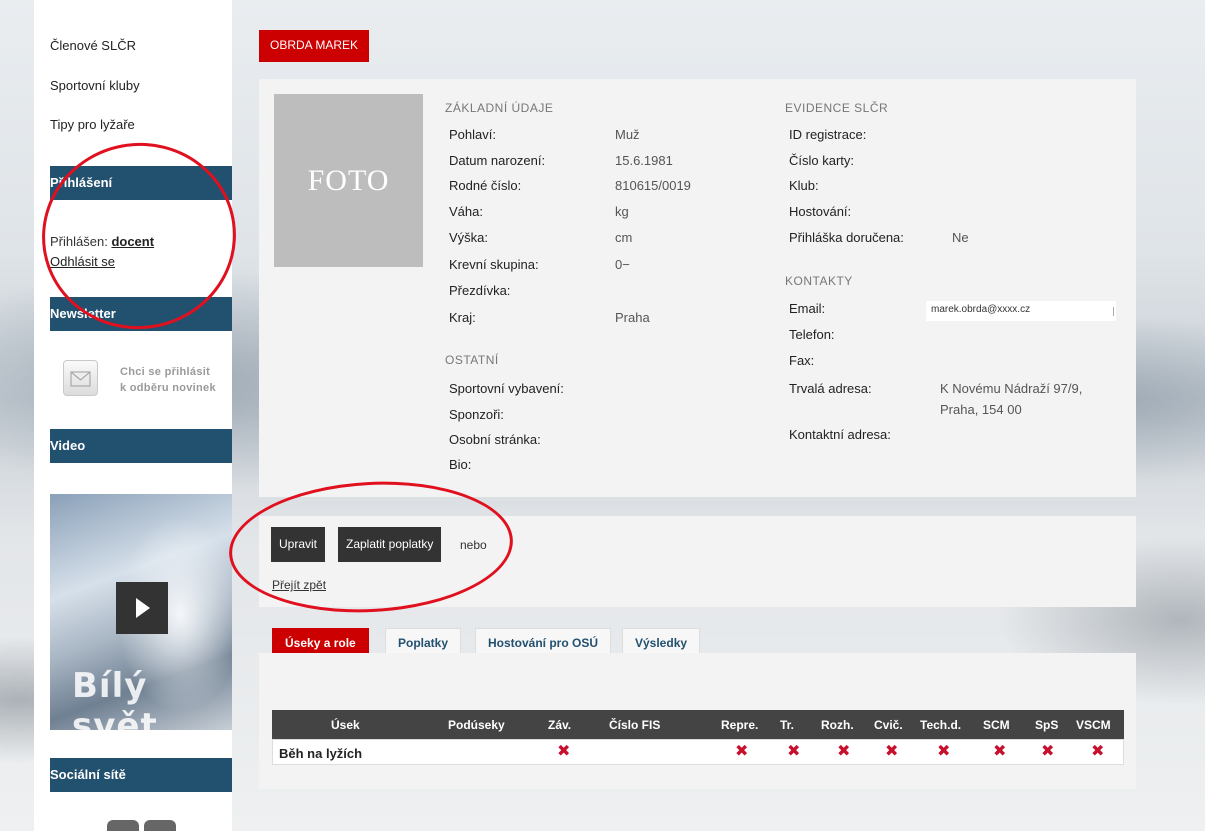  Describe the element at coordinates (635, 725) in the screenshot. I see `col-header: Číslo FIS` at that location.